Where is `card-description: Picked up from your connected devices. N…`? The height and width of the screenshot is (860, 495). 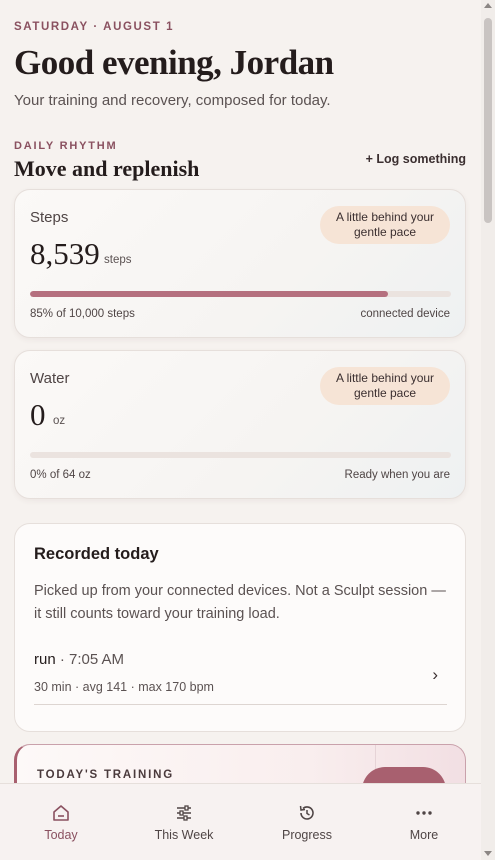
card-description: Picked up from your connected devices. N… is located at coordinates (240, 602).